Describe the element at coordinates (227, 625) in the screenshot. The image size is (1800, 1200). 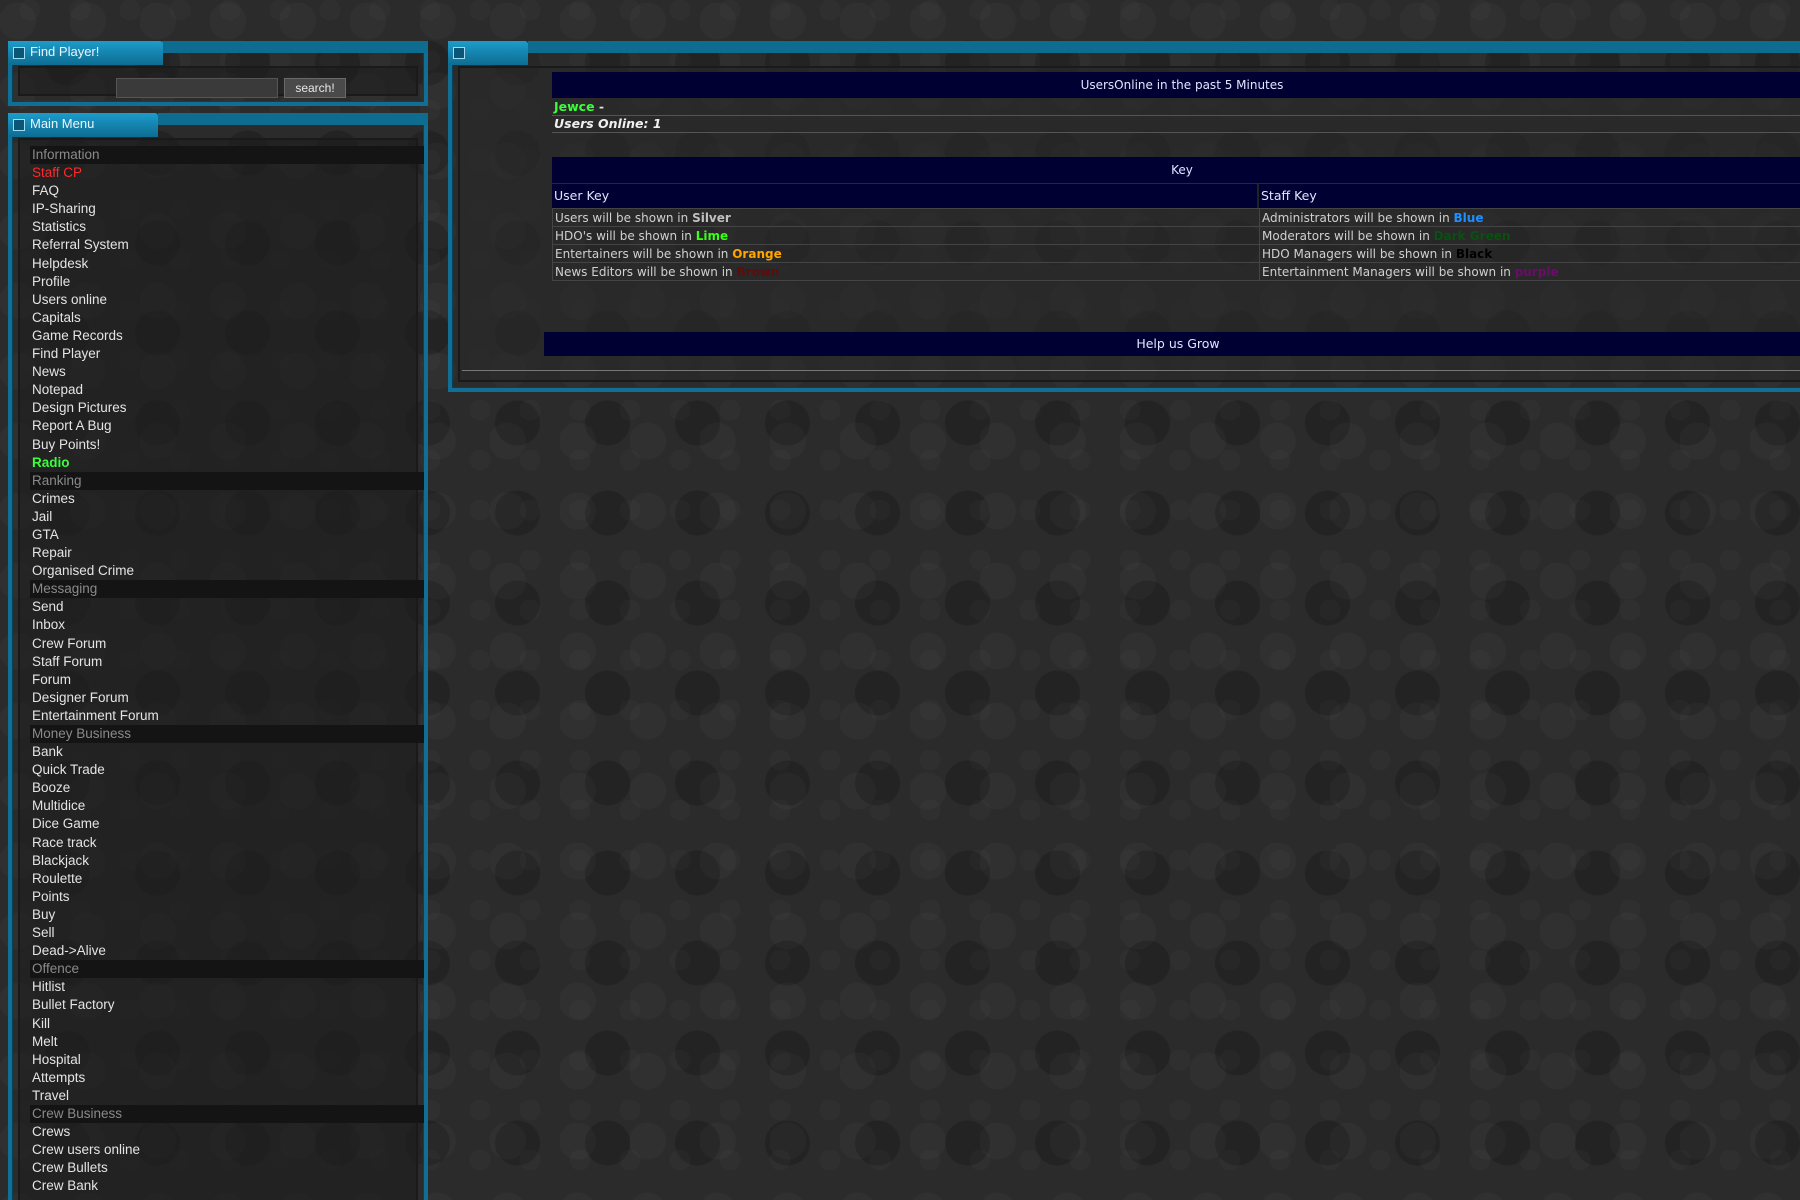
I see `menu-item-inbox: Inbox` at that location.